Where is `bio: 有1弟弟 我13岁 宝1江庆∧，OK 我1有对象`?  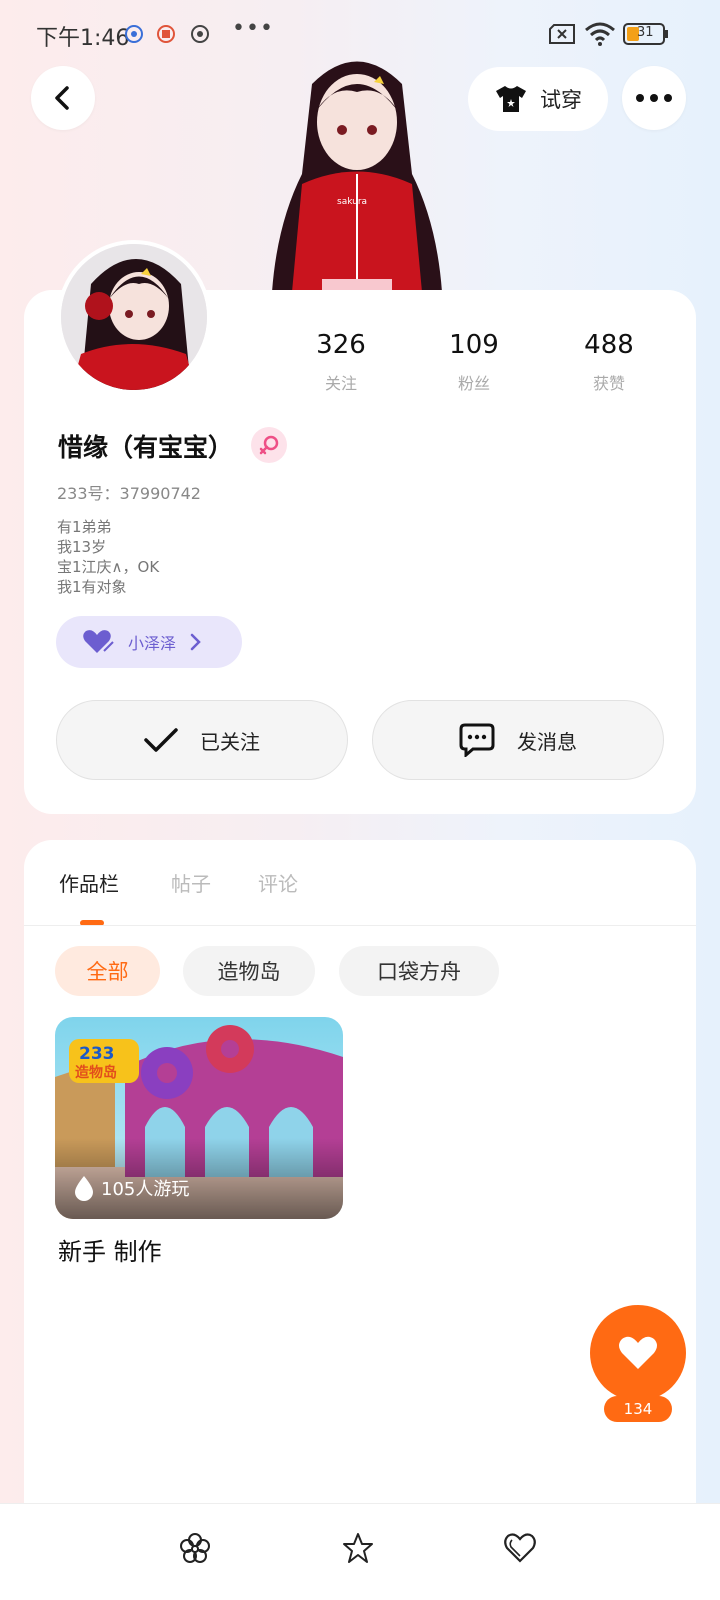 bio: 有1弟弟 我13岁 宝1江庆∧，OK 我1有对象 is located at coordinates (108, 557).